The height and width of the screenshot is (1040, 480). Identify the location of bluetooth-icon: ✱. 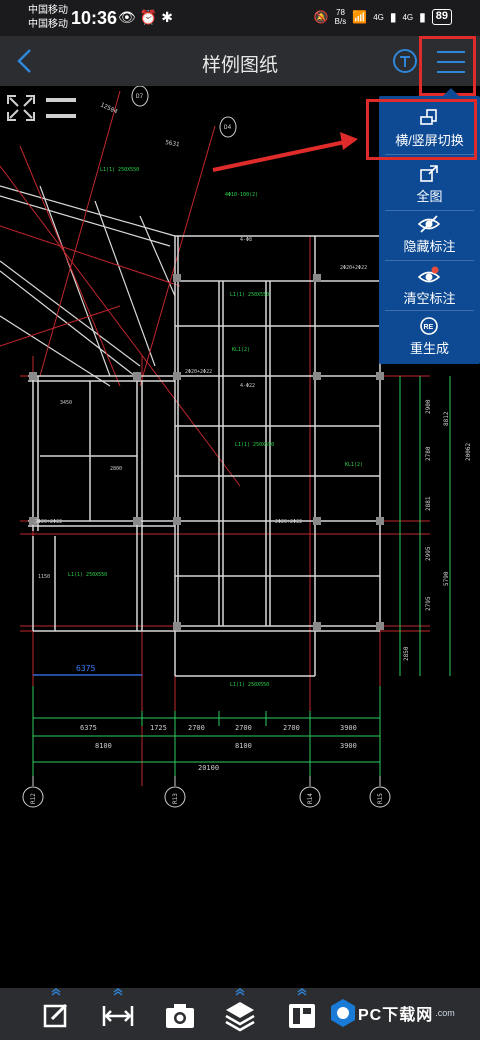
(167, 17).